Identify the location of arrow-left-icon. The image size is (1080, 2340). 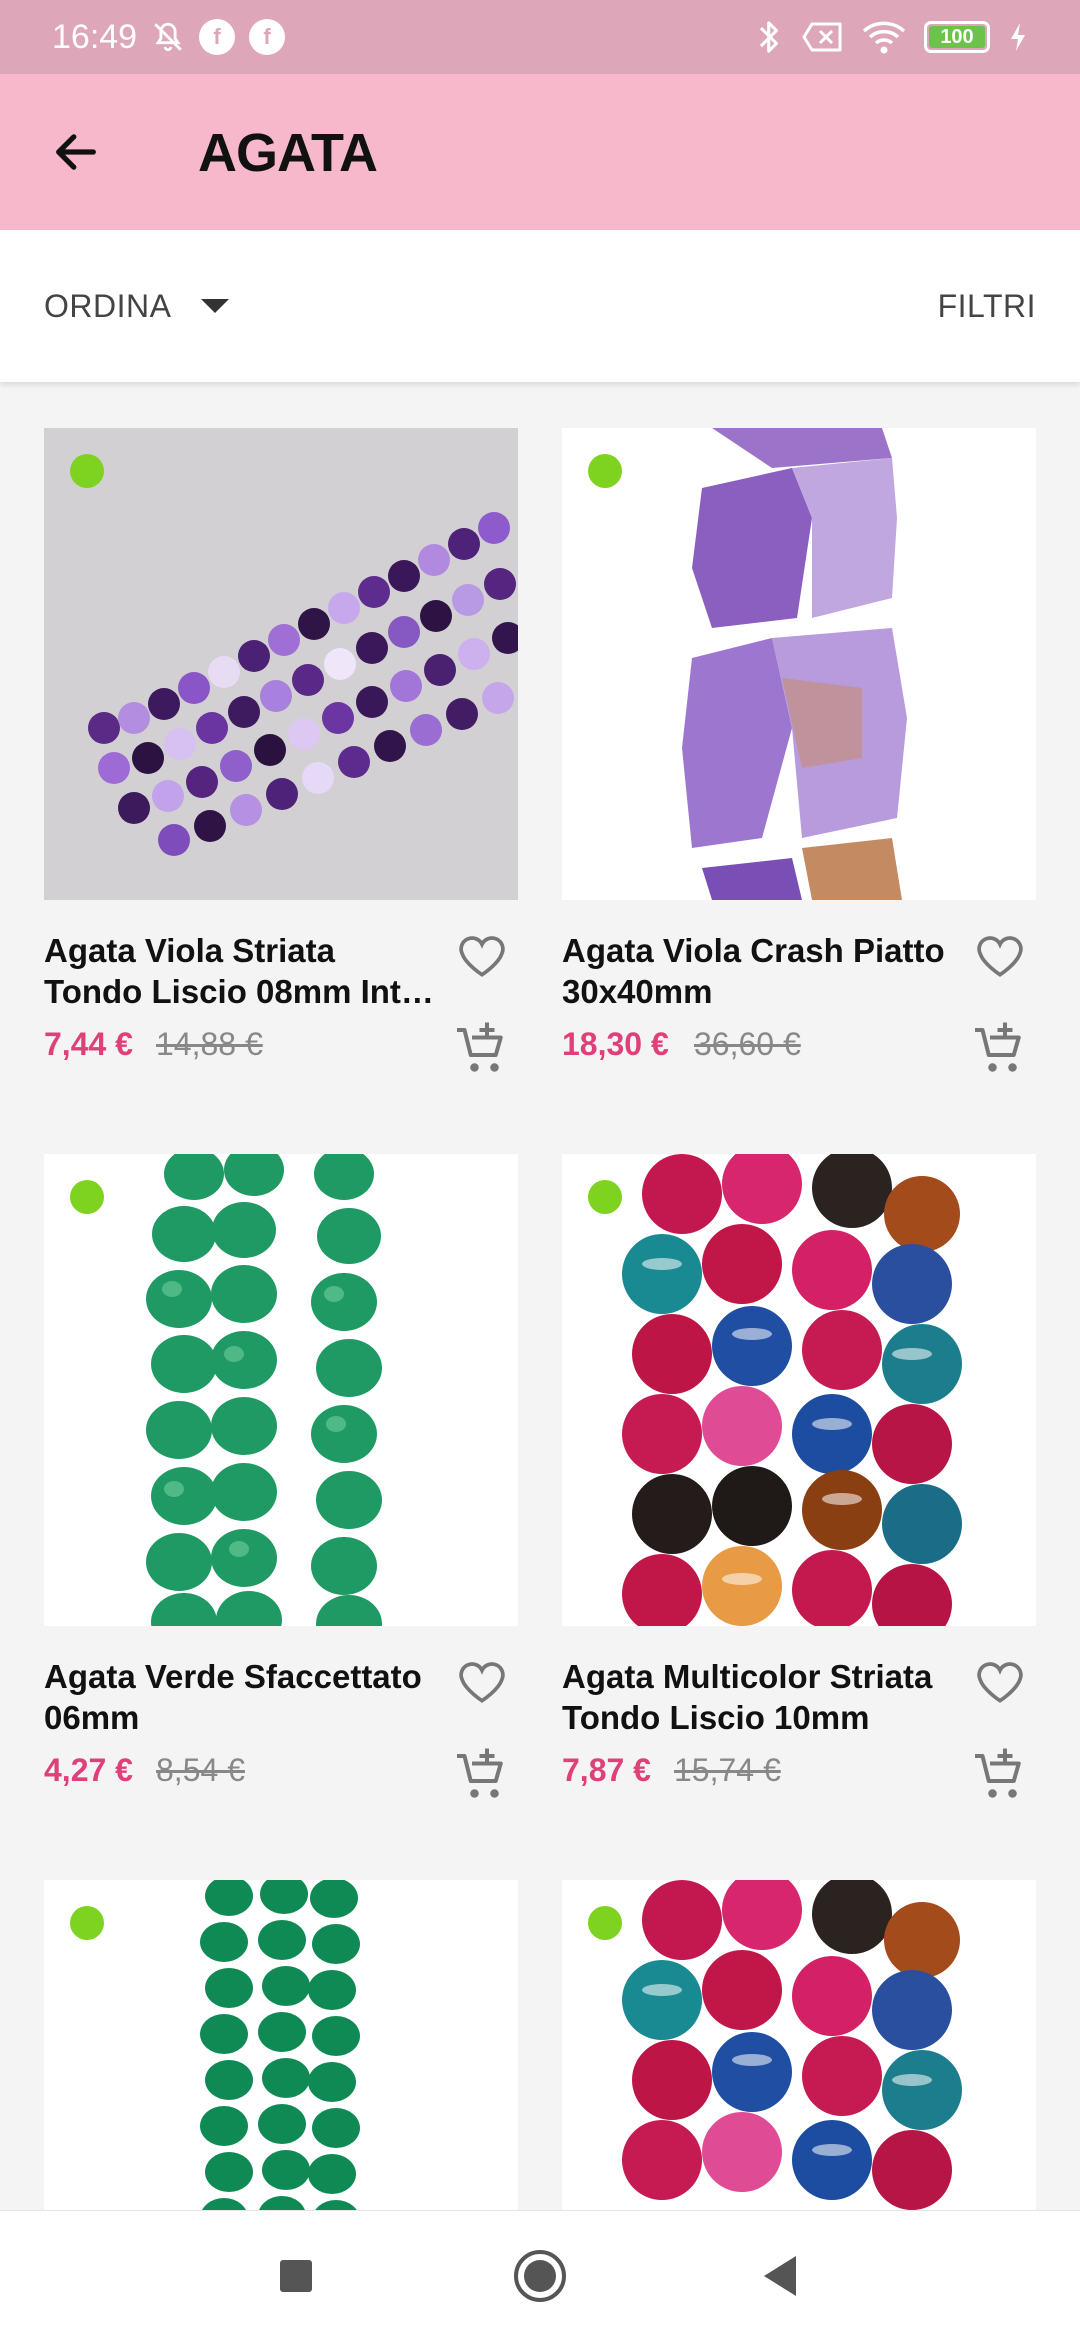
(76, 152).